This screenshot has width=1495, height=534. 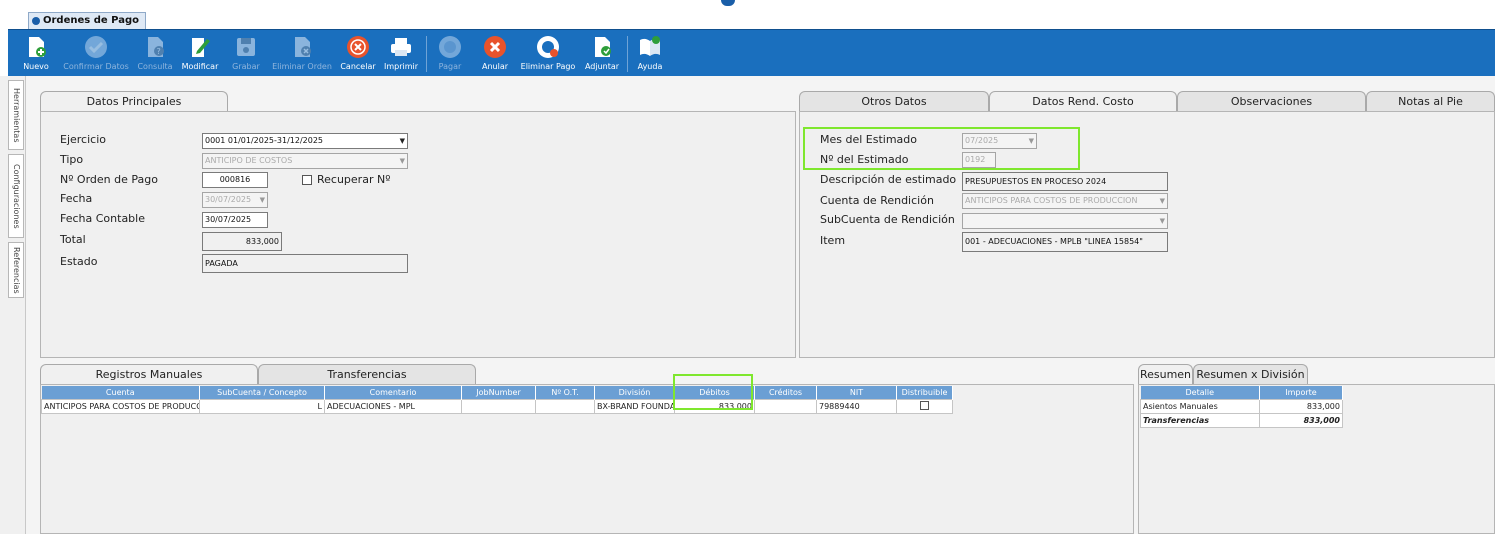 What do you see at coordinates (856, 406) in the screenshot?
I see `cell-nit: 79889440` at bounding box center [856, 406].